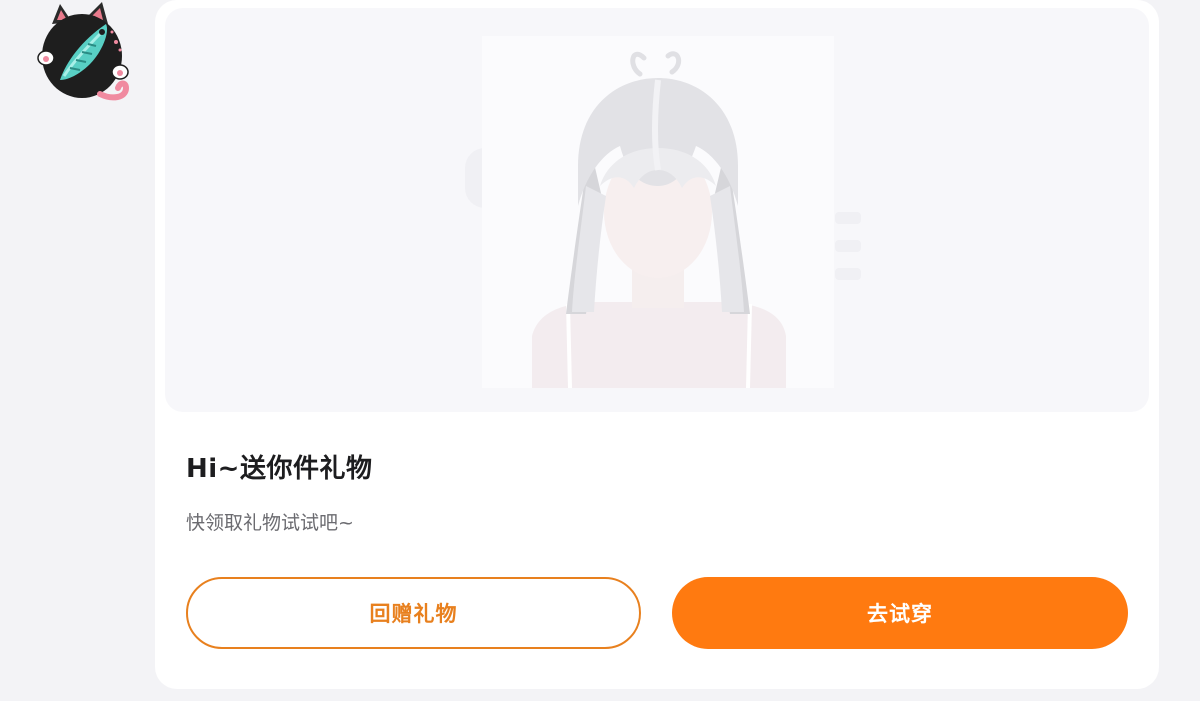  I want to click on sender-avatar, so click(82, 54).